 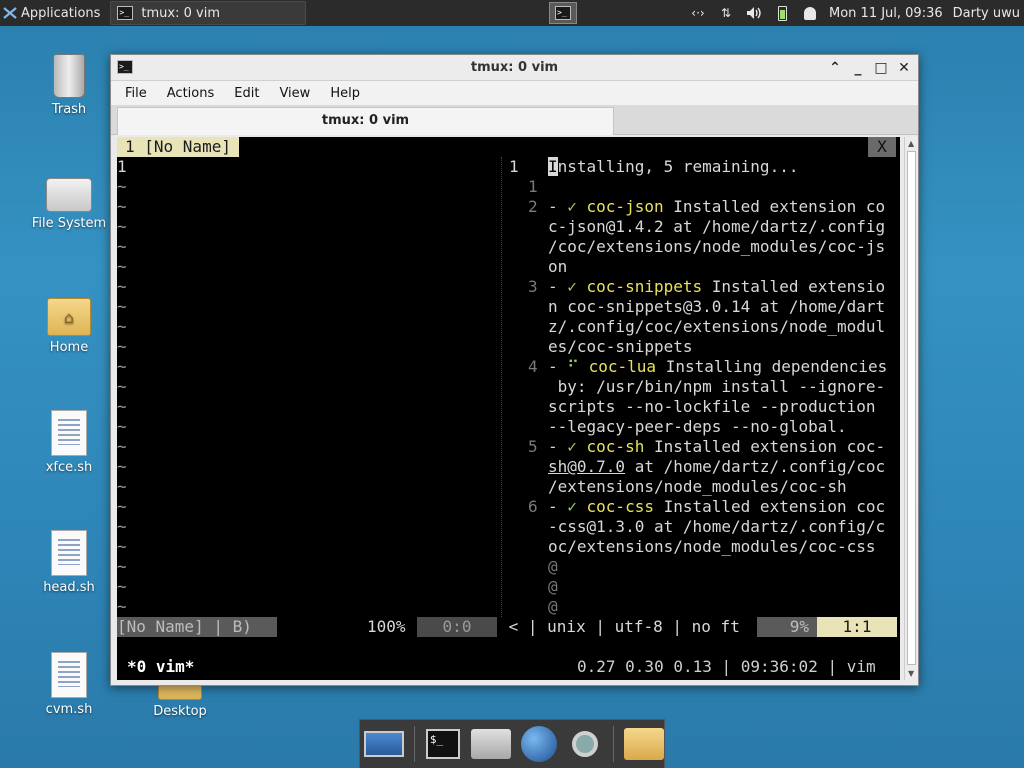 I want to click on dock: $_, so click(x=512, y=743).